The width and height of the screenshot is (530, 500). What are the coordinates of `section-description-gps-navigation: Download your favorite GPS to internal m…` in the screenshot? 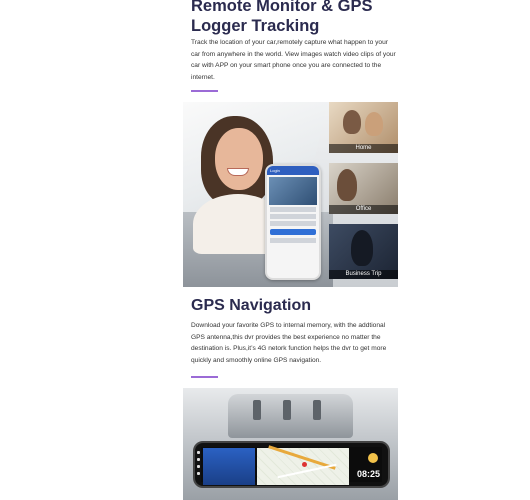 It's located at (289, 343).